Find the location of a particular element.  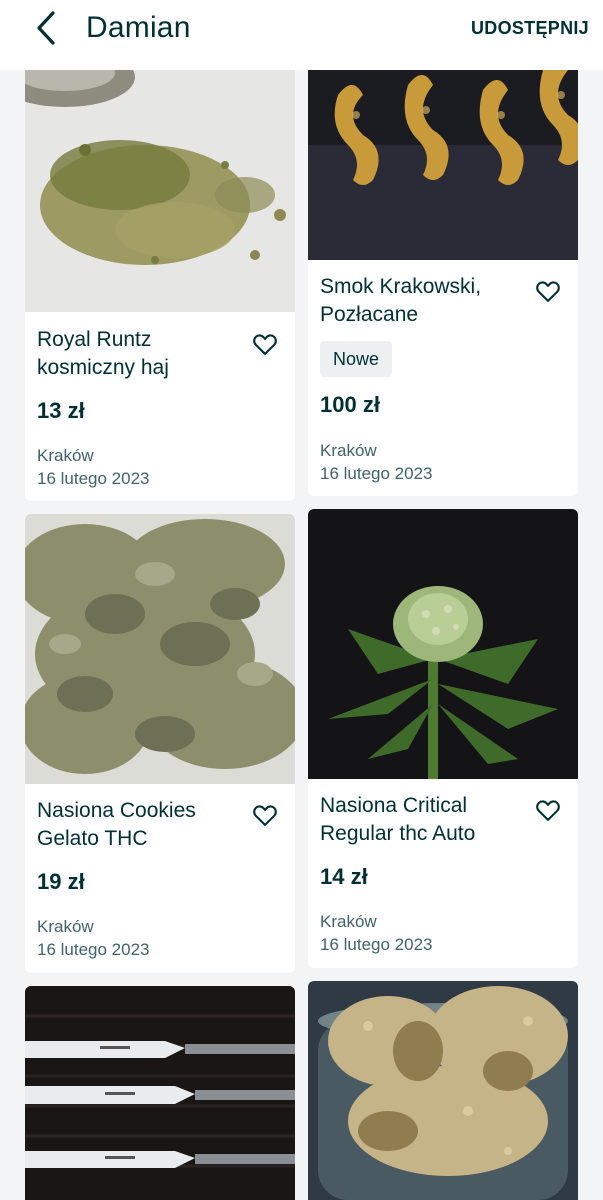

back-button is located at coordinates (46, 28).